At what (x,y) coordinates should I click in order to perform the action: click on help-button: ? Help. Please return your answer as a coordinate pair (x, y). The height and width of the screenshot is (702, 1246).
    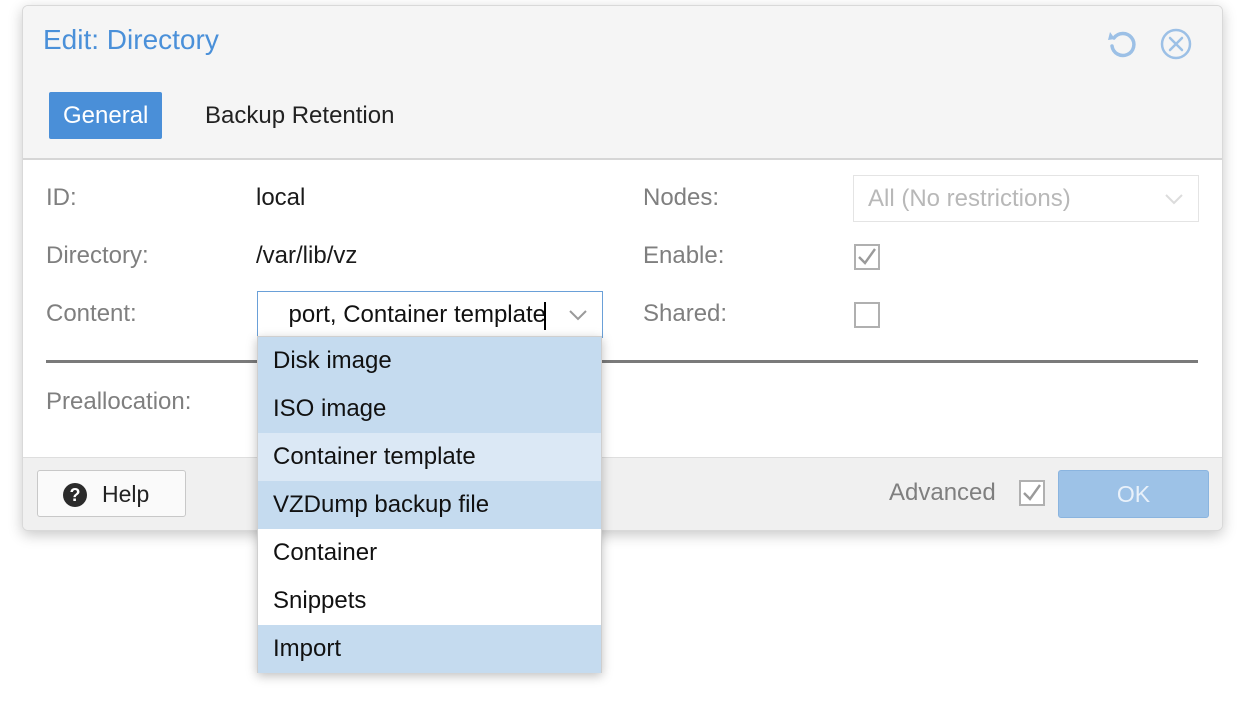
    Looking at the image, I should click on (111, 493).